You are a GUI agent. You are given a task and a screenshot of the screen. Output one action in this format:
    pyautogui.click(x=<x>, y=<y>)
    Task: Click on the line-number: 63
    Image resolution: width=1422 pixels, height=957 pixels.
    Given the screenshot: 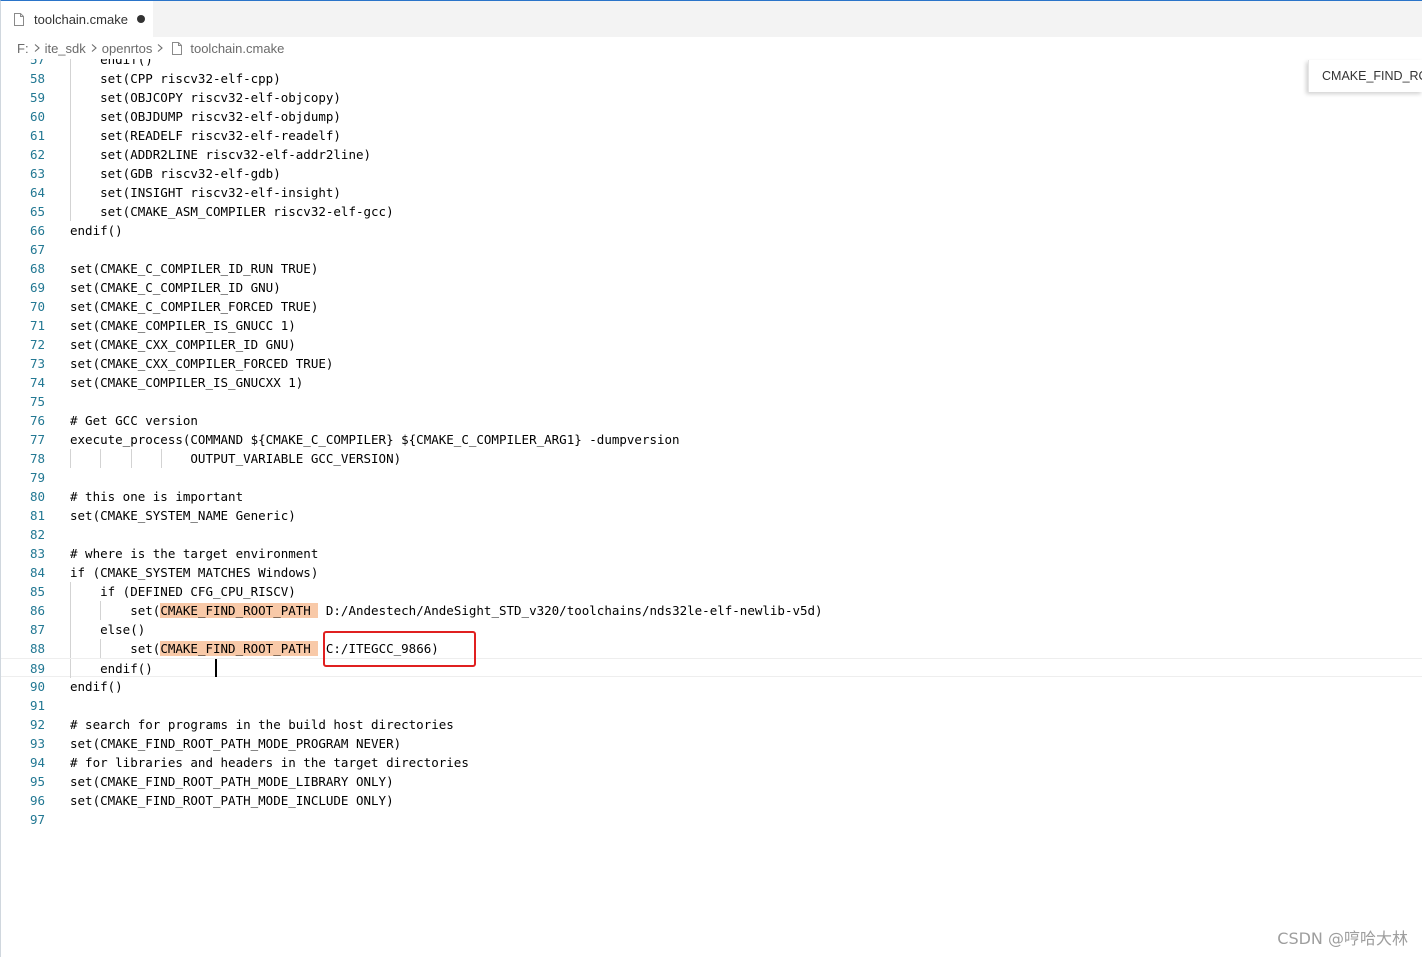 What is the action you would take?
    pyautogui.click(x=37, y=173)
    